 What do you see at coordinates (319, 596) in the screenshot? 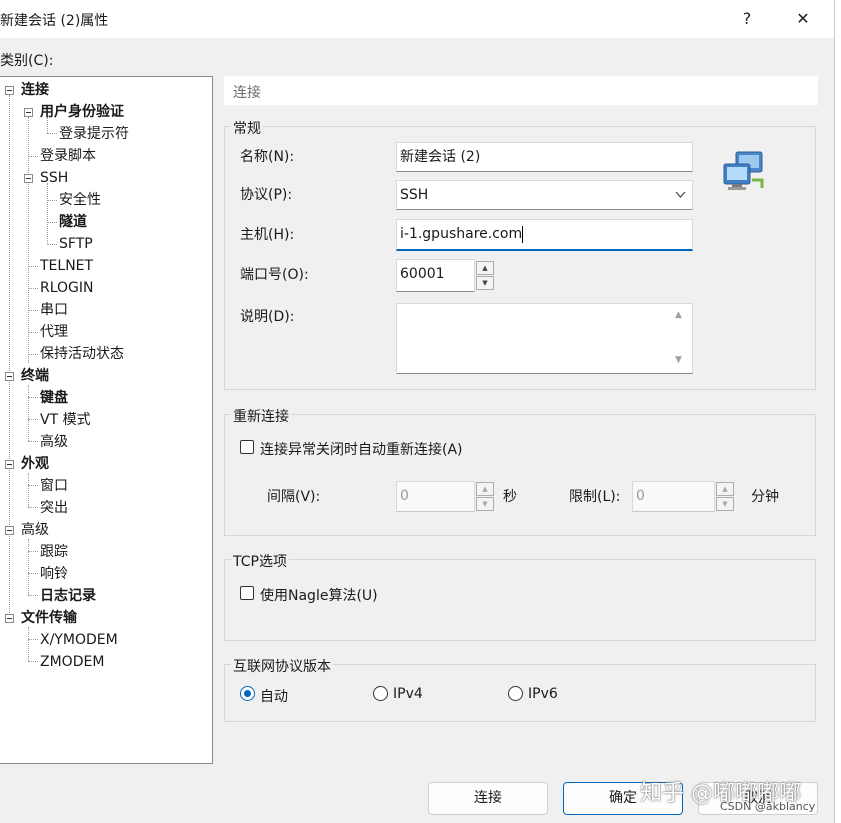
I see `nagle-label: 使用Nagle算法(U)` at bounding box center [319, 596].